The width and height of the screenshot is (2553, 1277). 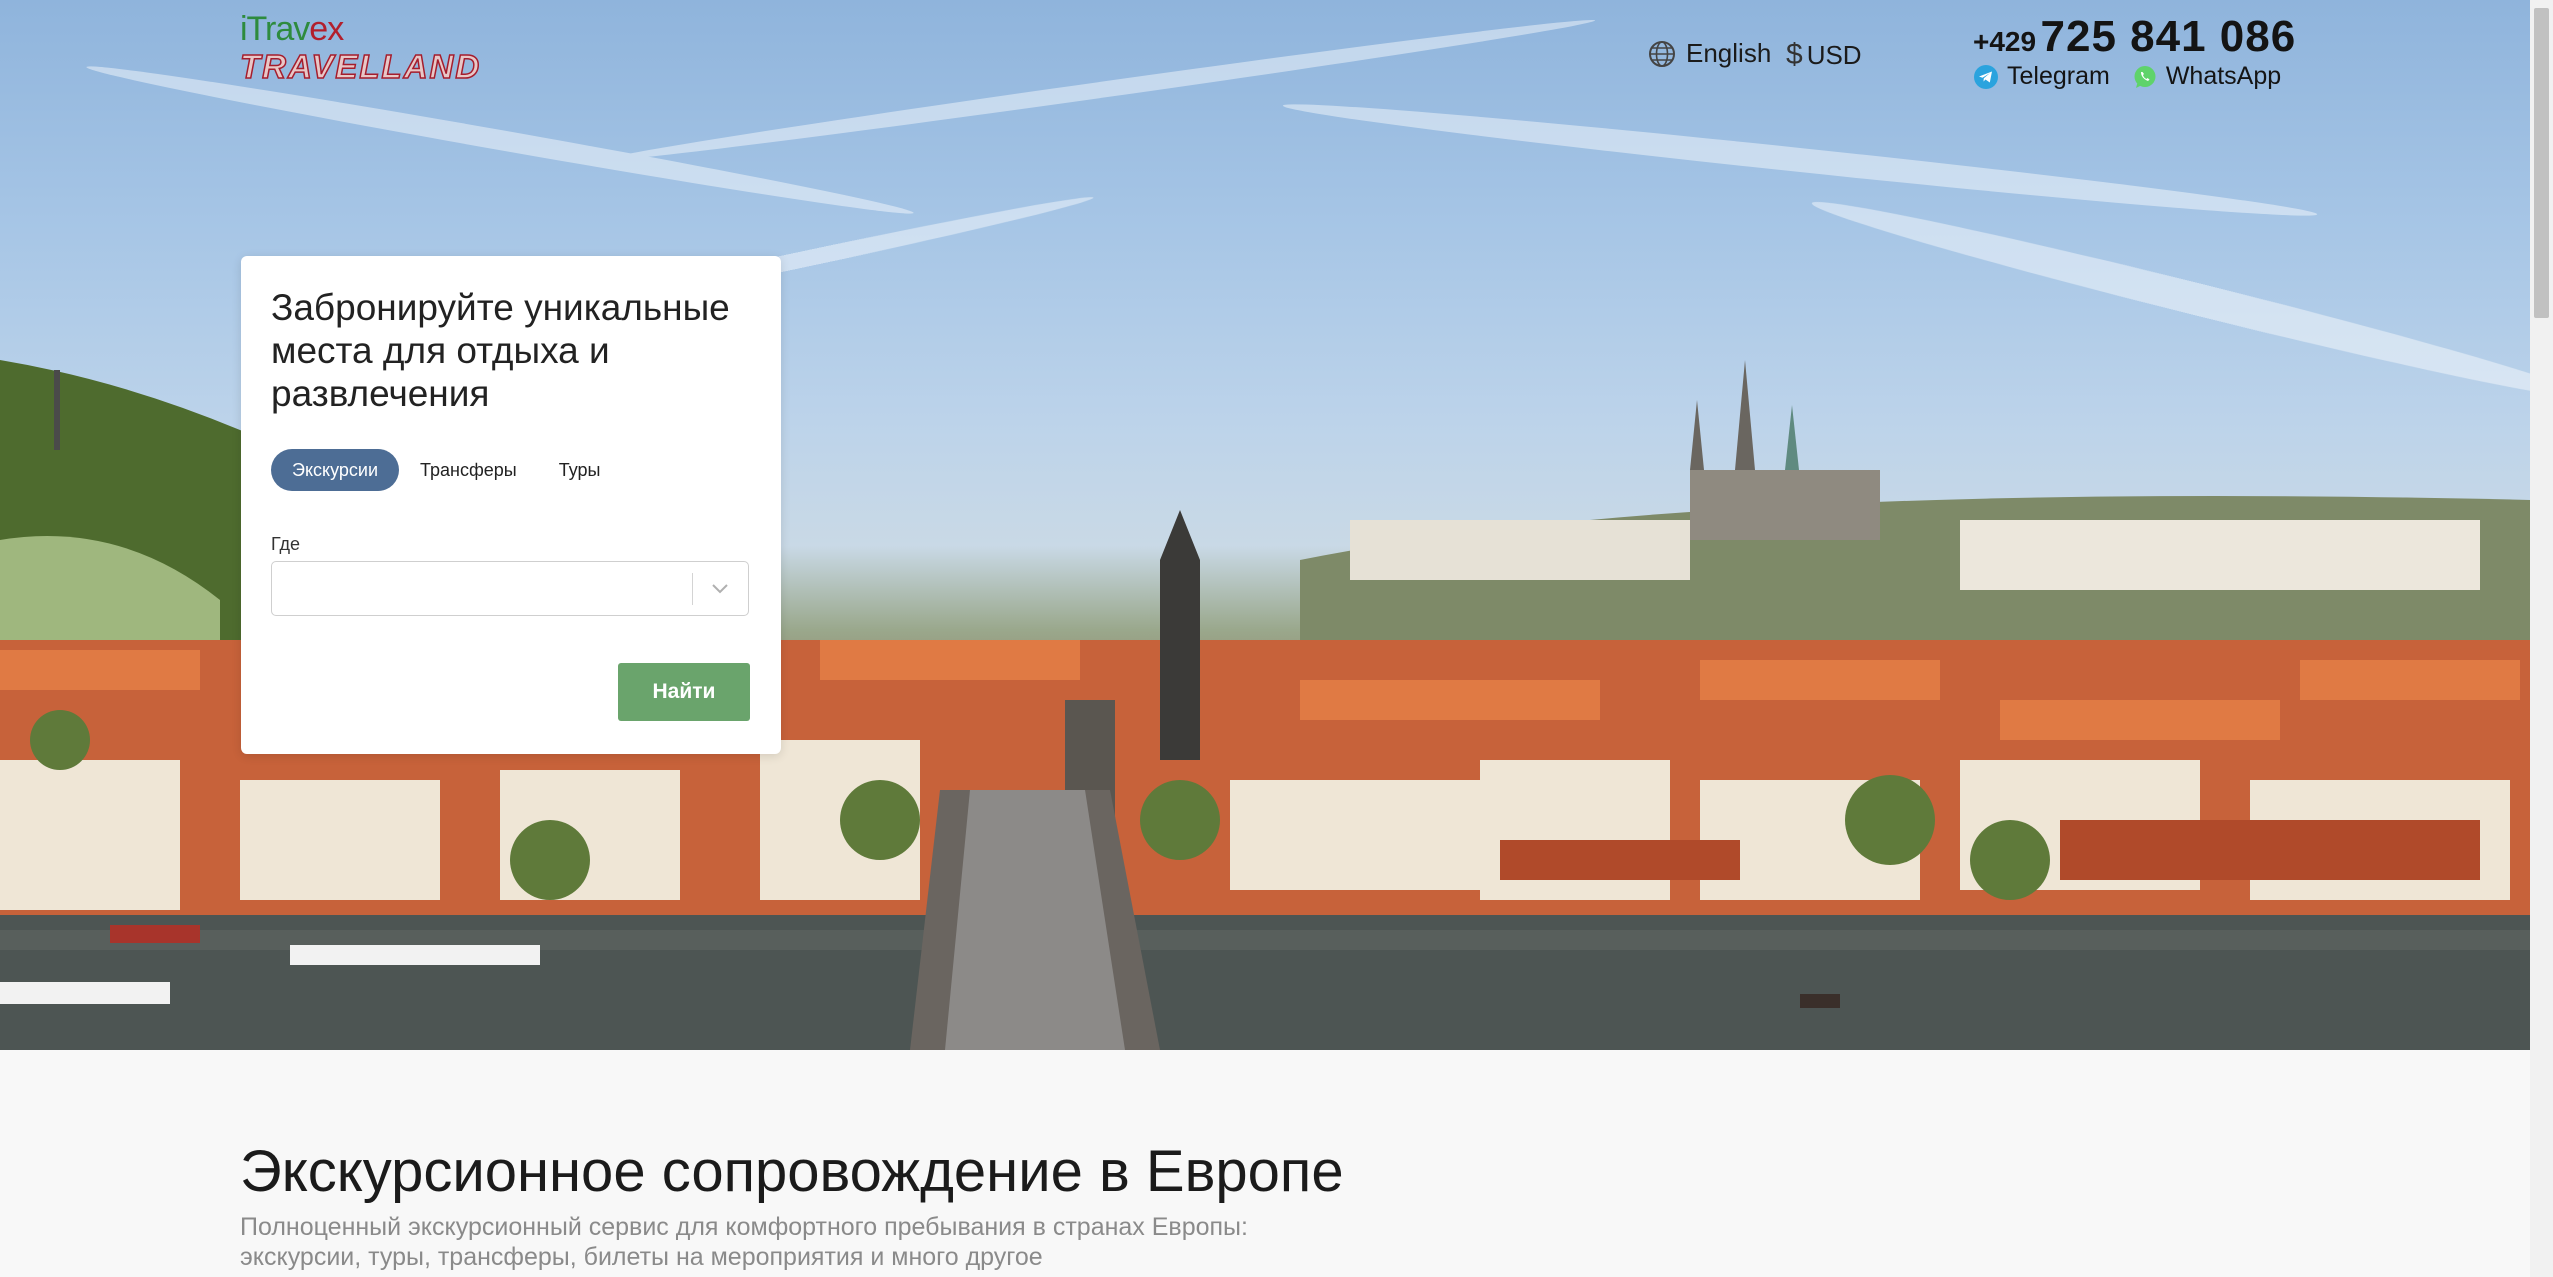 I want to click on globe-icon, so click(x=1662, y=53).